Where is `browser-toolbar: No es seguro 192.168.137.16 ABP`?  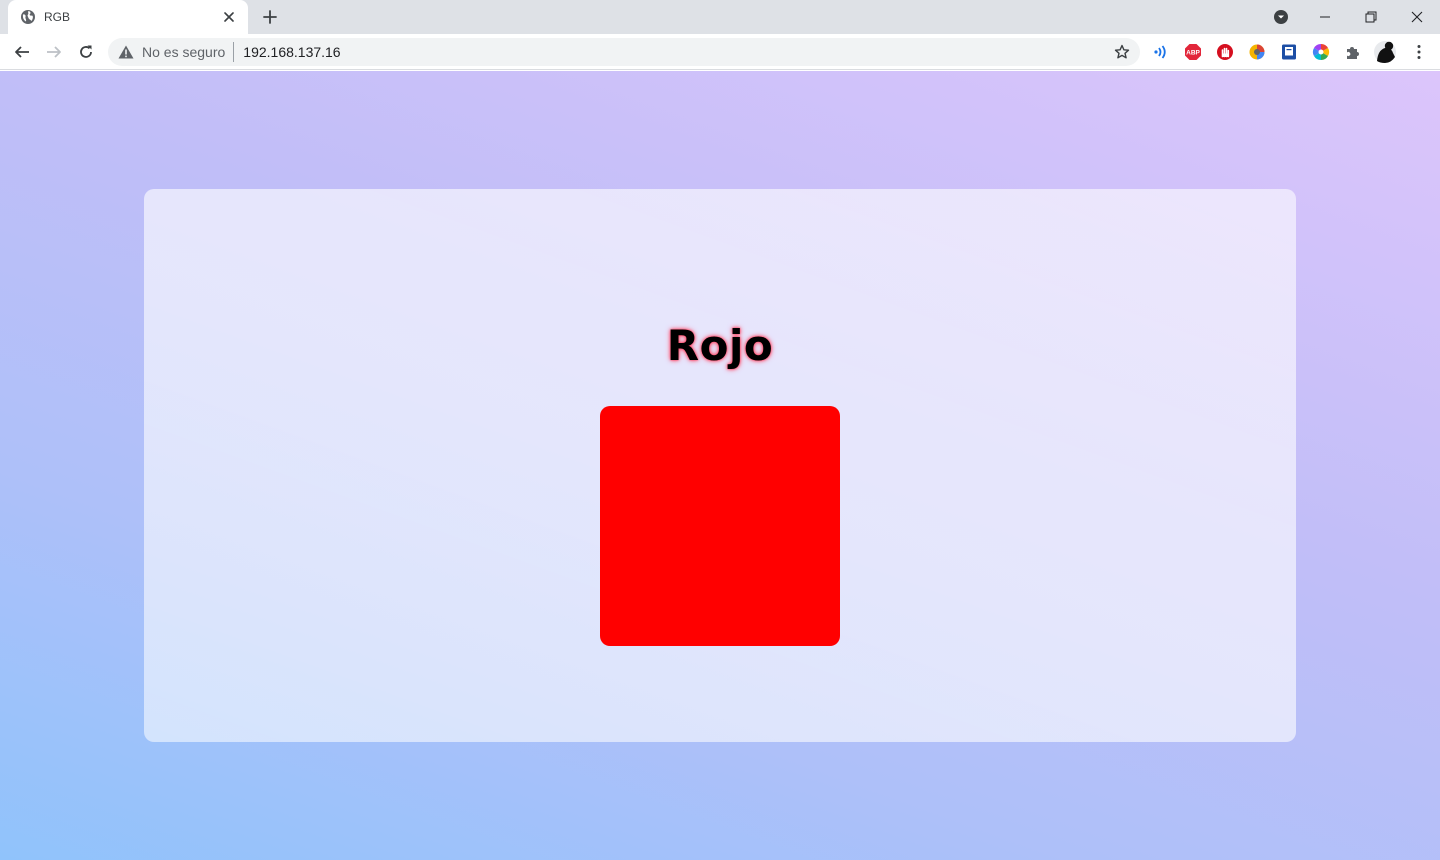 browser-toolbar: No es seguro 192.168.137.16 ABP is located at coordinates (720, 52).